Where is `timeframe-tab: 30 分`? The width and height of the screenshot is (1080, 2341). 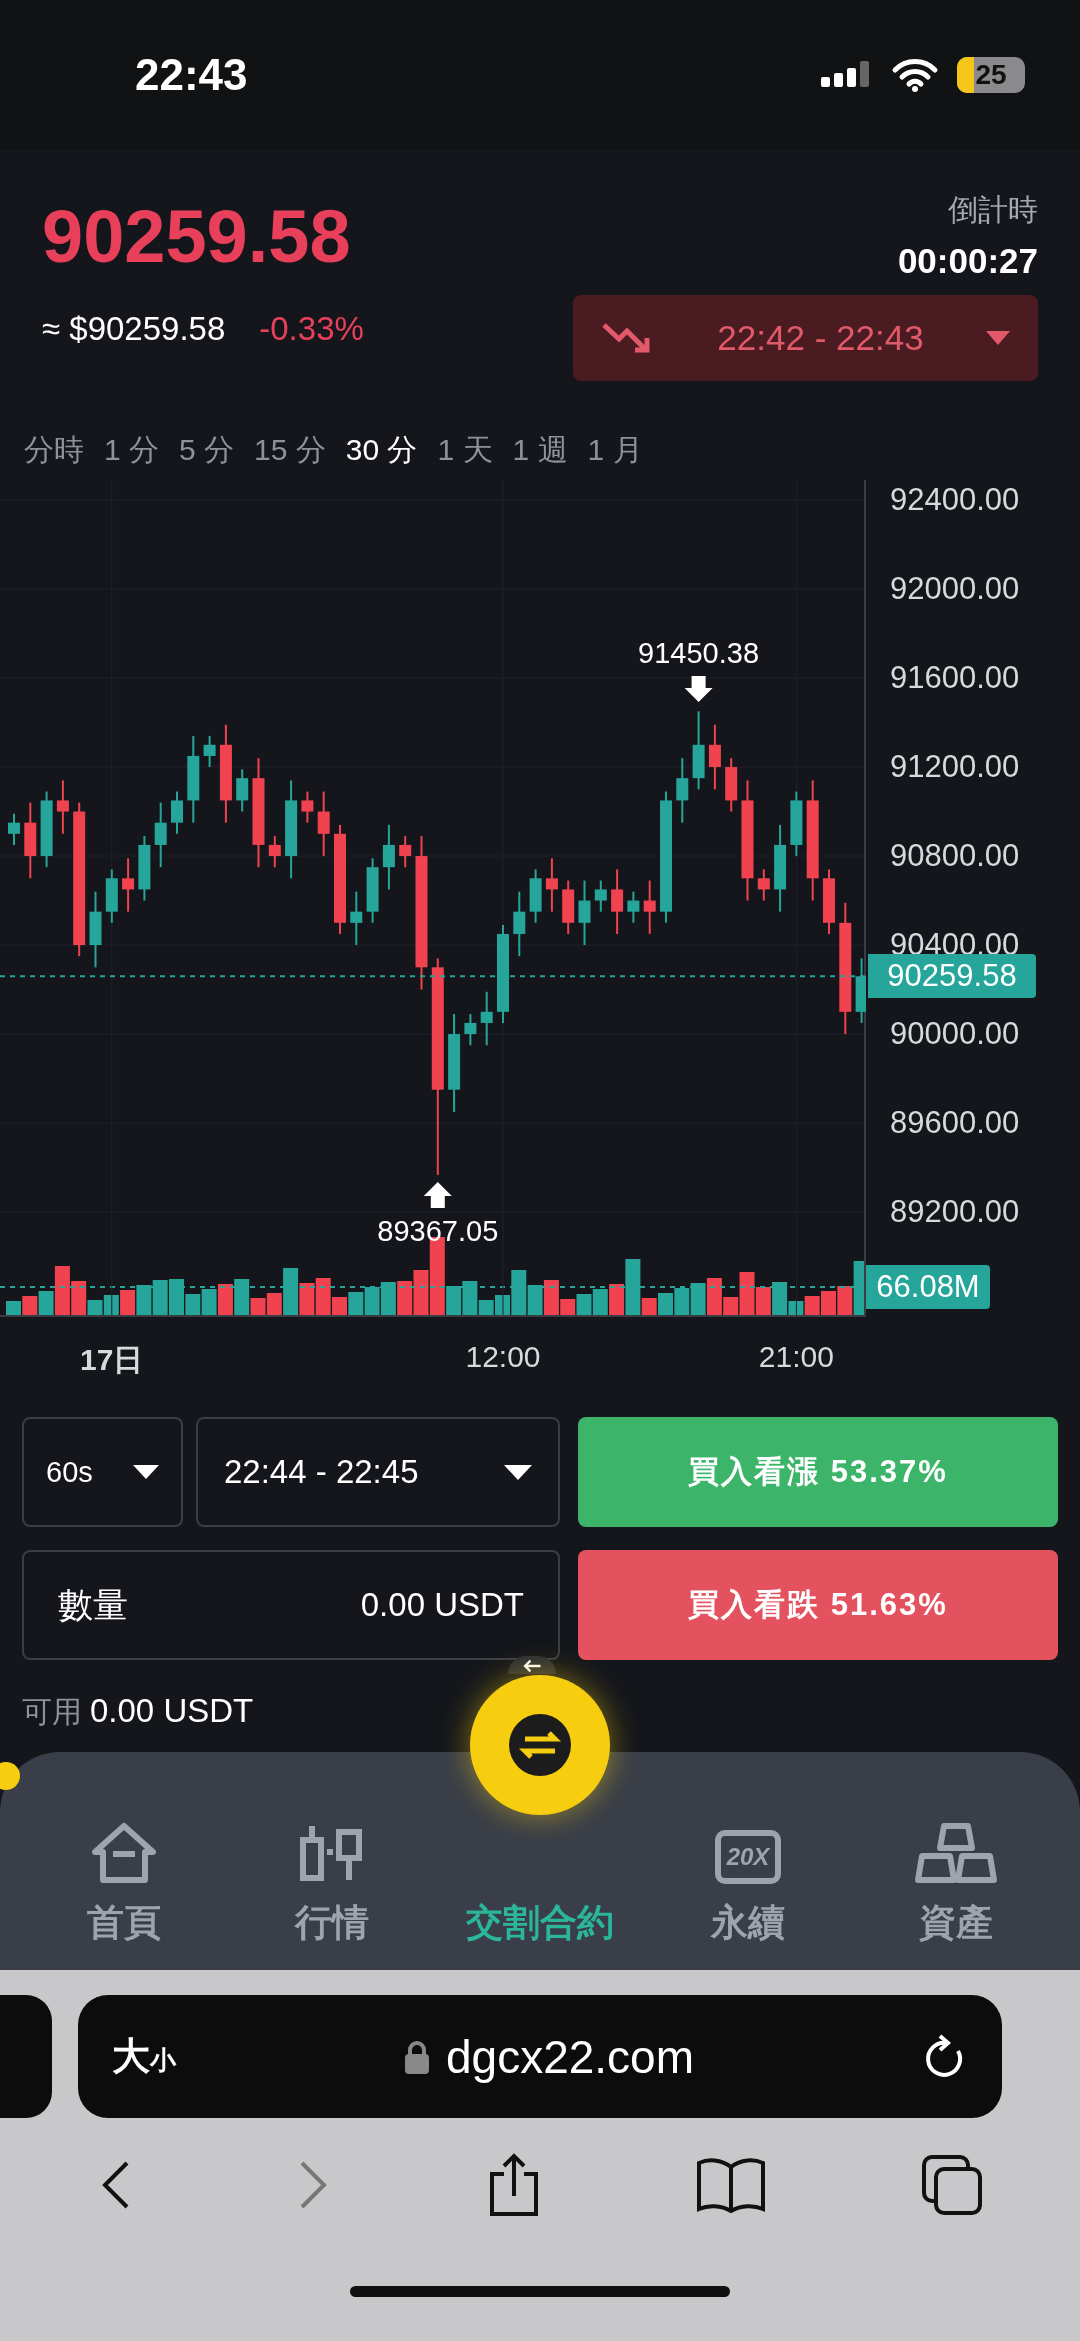
timeframe-tab: 30 分 is located at coordinates (381, 450).